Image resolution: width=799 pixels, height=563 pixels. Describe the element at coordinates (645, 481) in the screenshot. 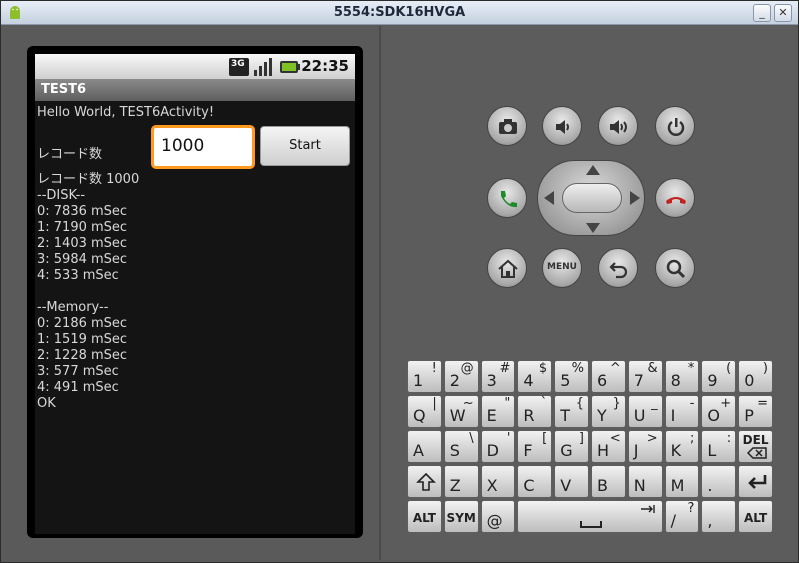

I see `key-n: N` at that location.